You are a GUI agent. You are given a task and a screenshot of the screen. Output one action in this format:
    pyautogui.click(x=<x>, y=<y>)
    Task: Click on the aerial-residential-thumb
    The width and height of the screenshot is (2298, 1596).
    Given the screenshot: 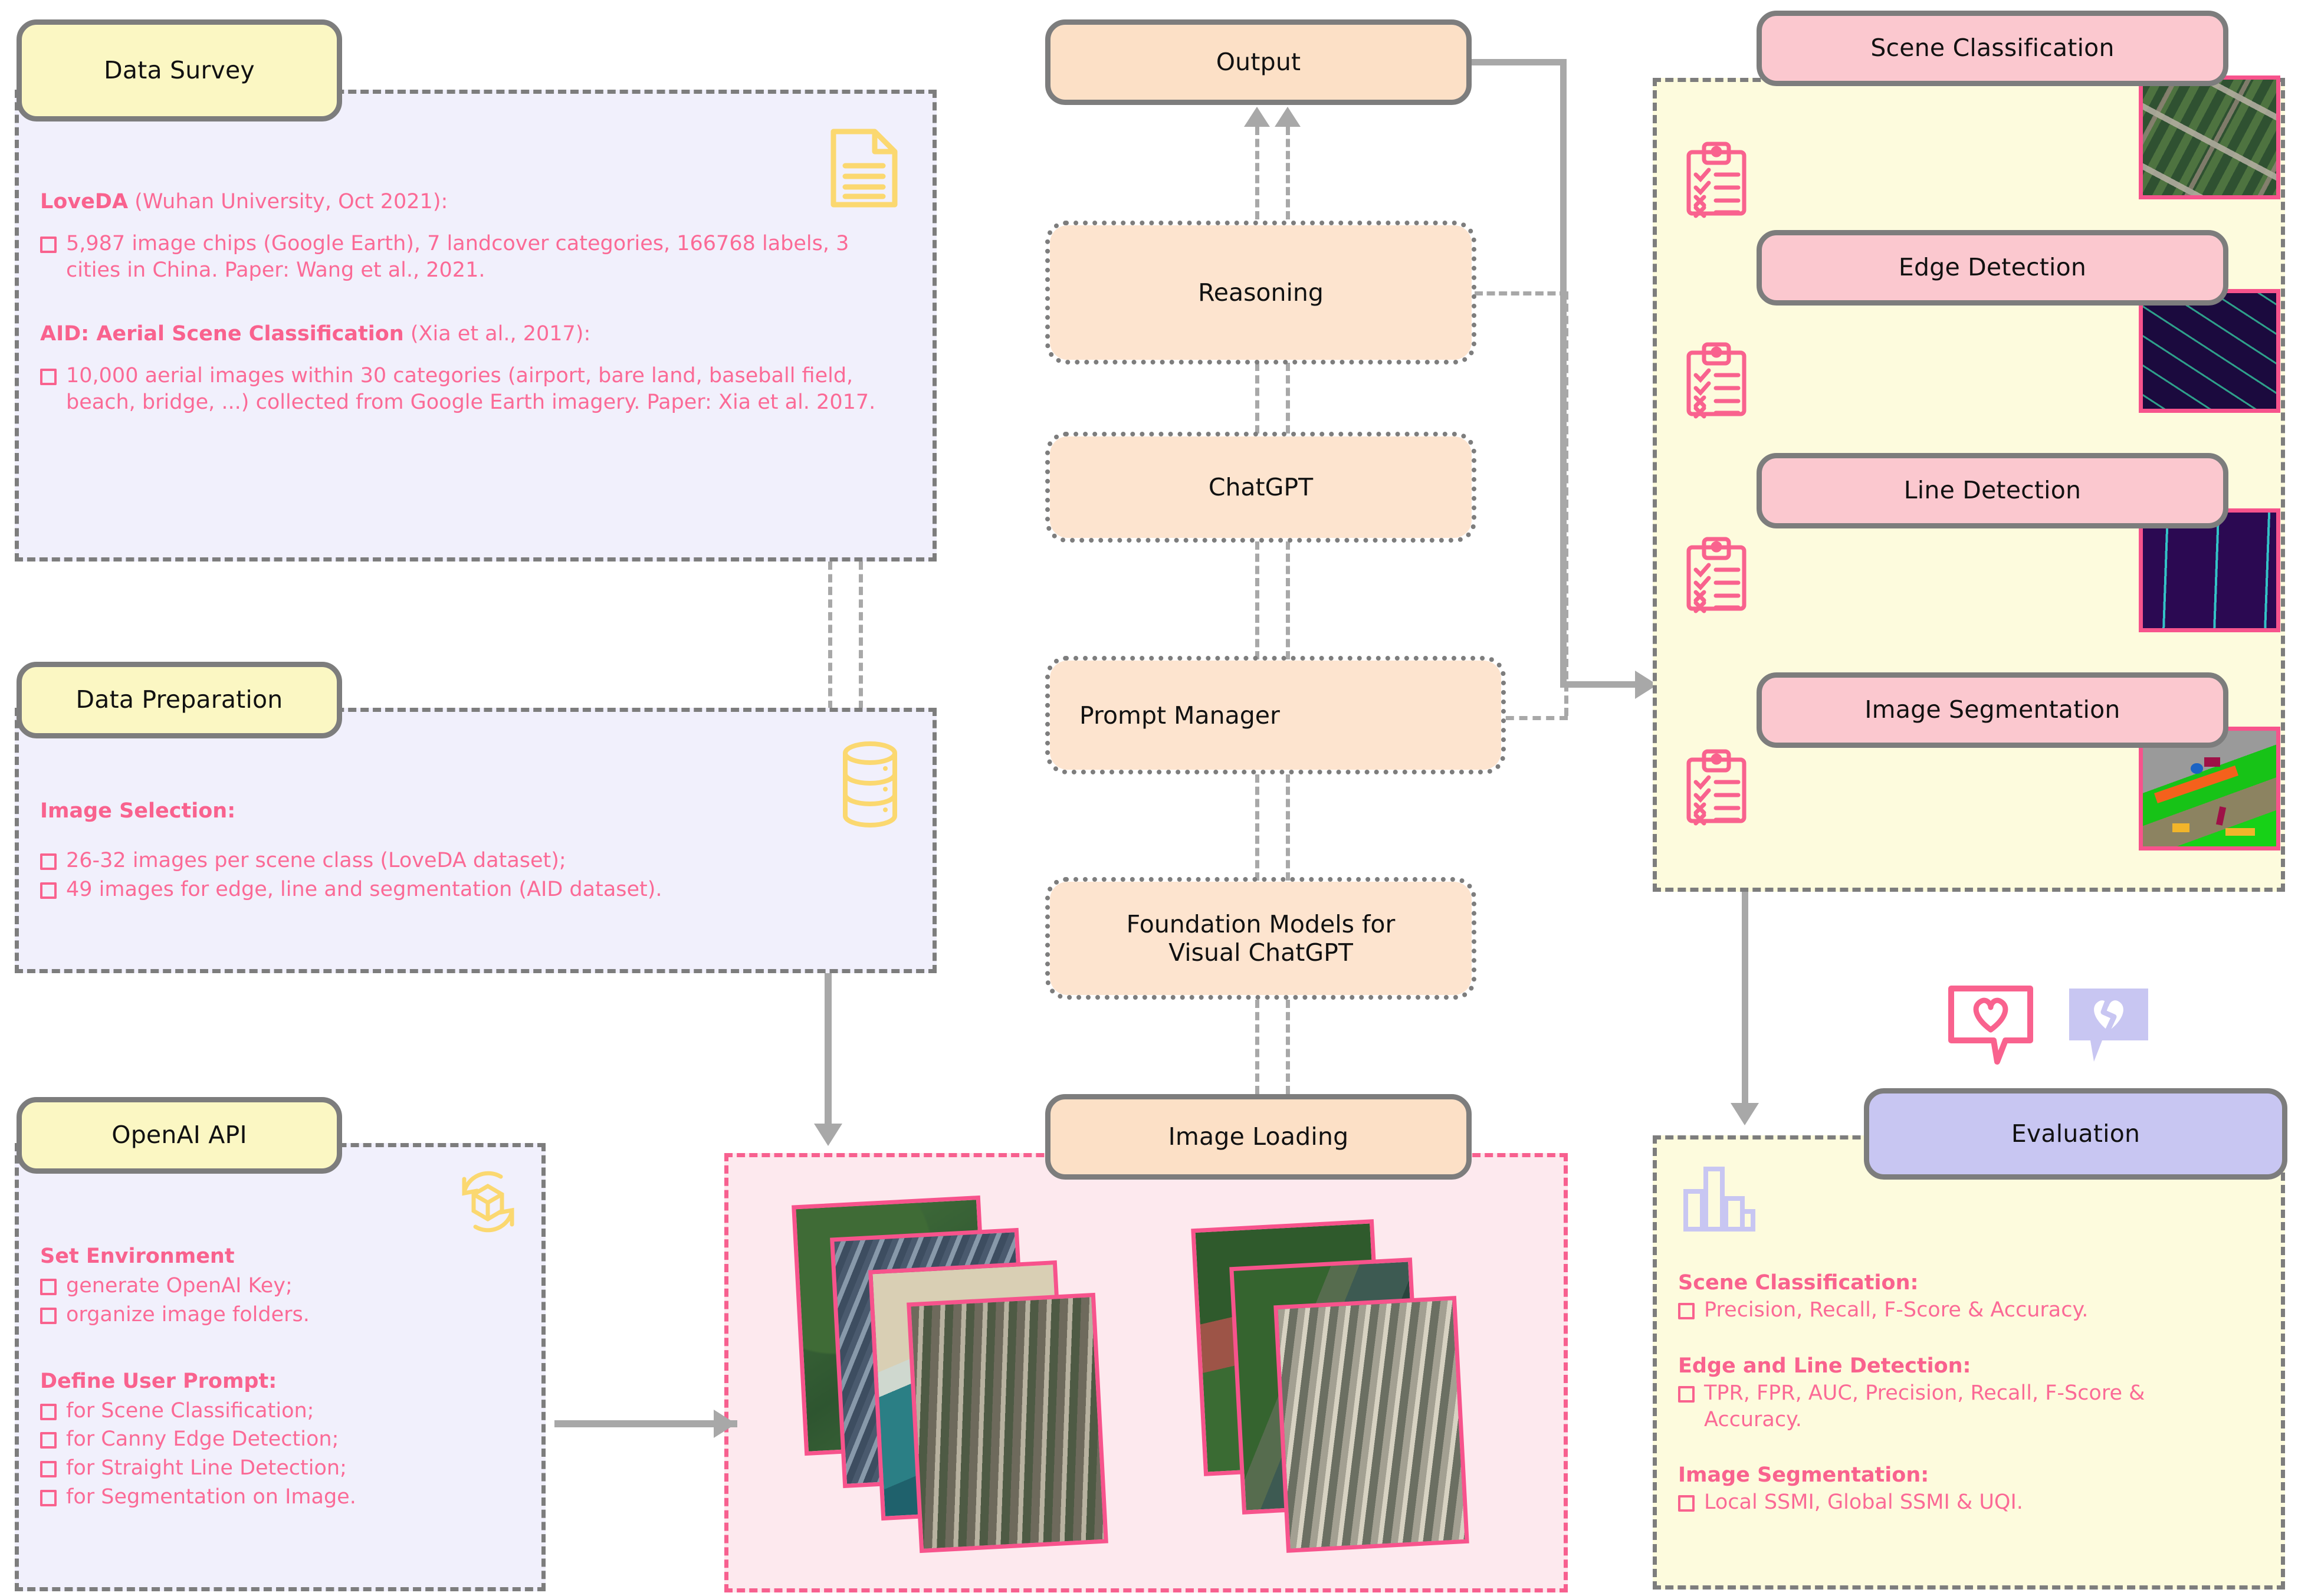 What is the action you would take?
    pyautogui.click(x=2209, y=137)
    